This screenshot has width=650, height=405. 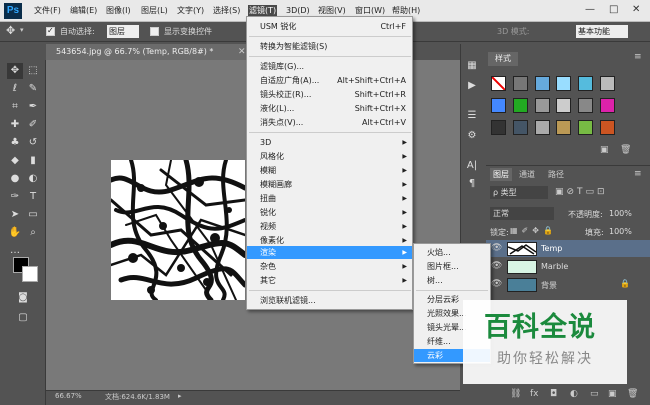 I want to click on chevron-right-icon: ▸, so click(x=180, y=396).